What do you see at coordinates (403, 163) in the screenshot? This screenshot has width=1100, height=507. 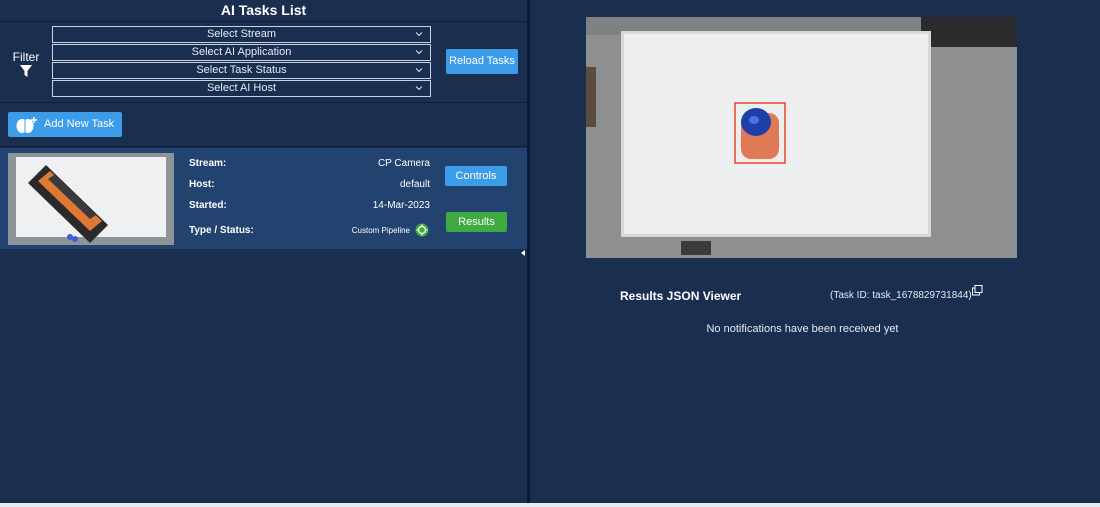 I see `stream-value: CP Camera` at bounding box center [403, 163].